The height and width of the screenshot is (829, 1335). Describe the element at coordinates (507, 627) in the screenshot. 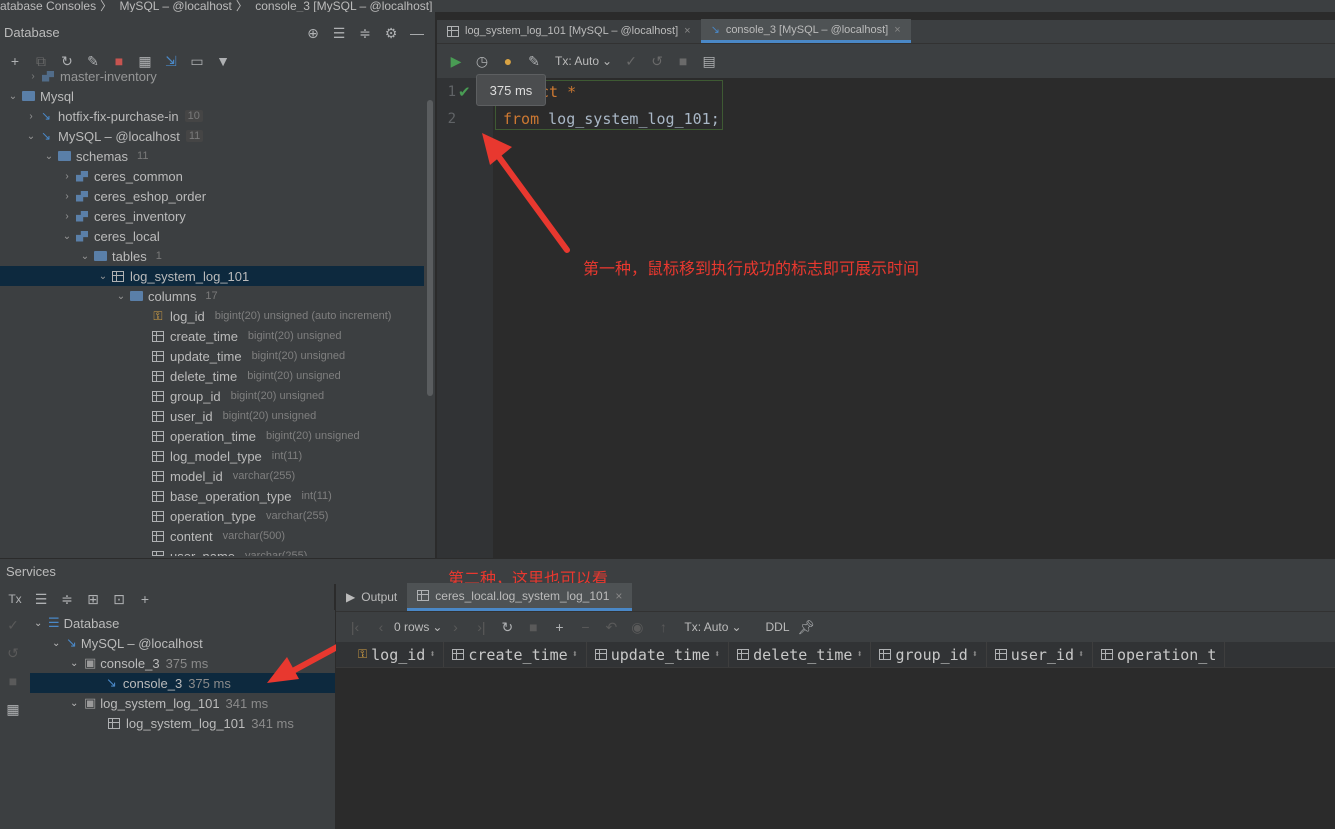

I see `refresh-icon: ↻` at that location.